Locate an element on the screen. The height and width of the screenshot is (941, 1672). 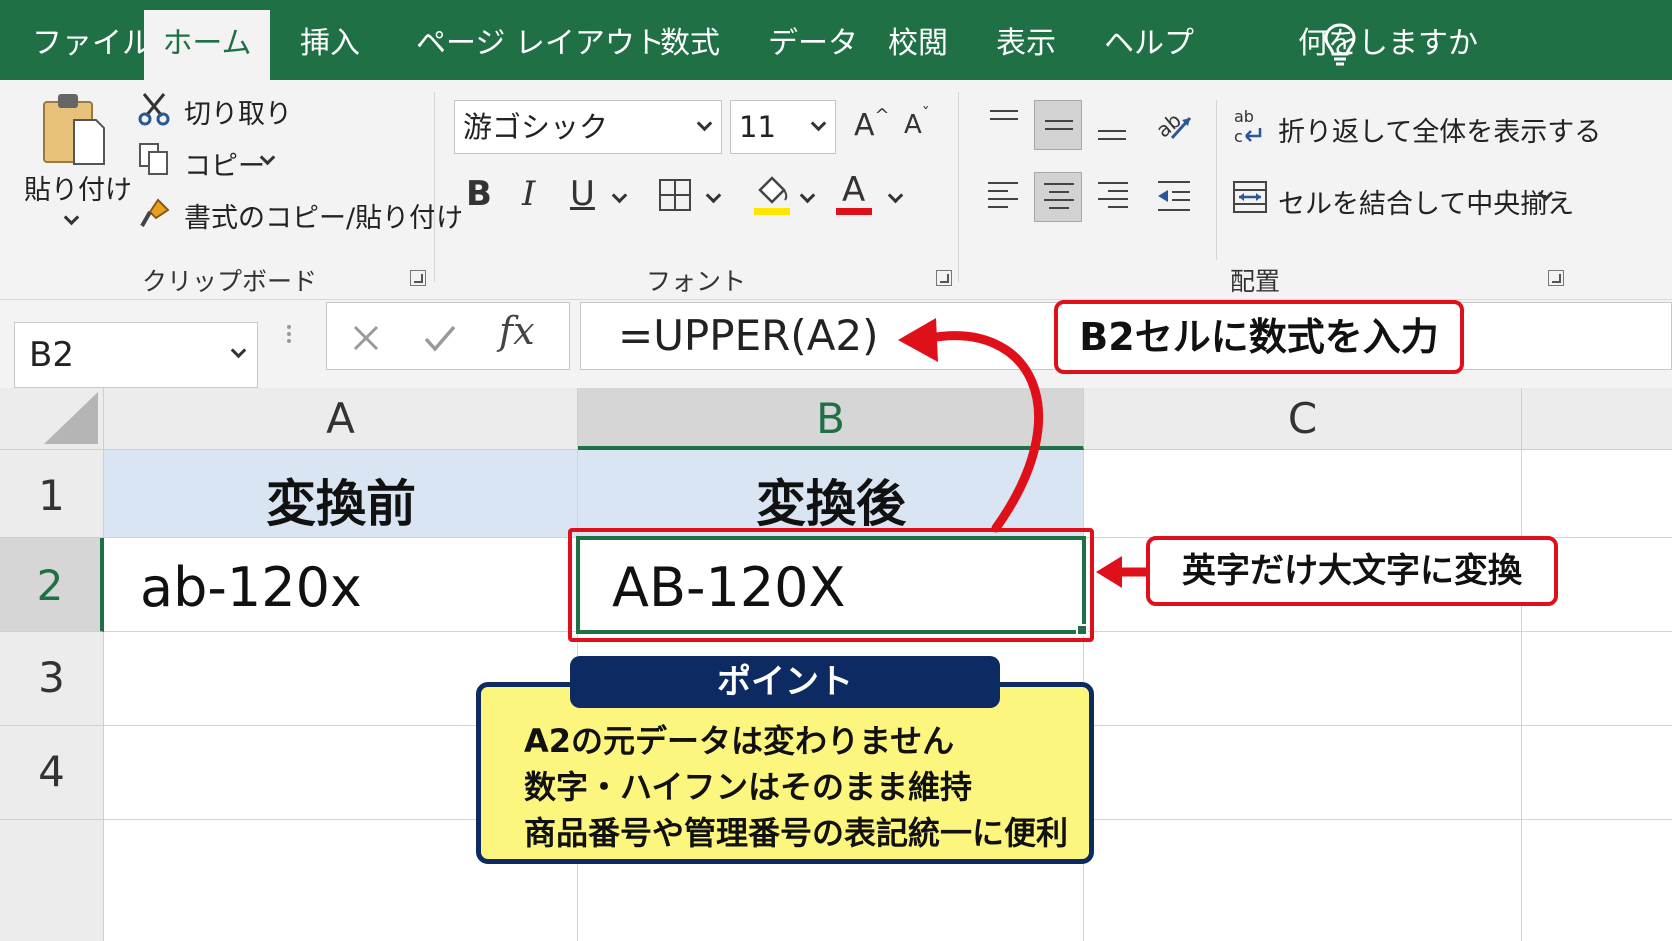
decrease-indent-icon is located at coordinates (1174, 196).